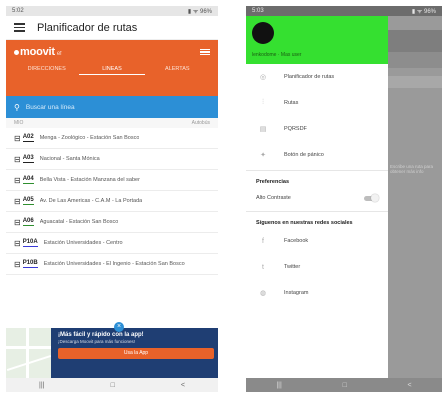 The width and height of the screenshot is (446, 396). What do you see at coordinates (296, 293) in the screenshot?
I see `drawer-item-label: Instagram` at bounding box center [296, 293].